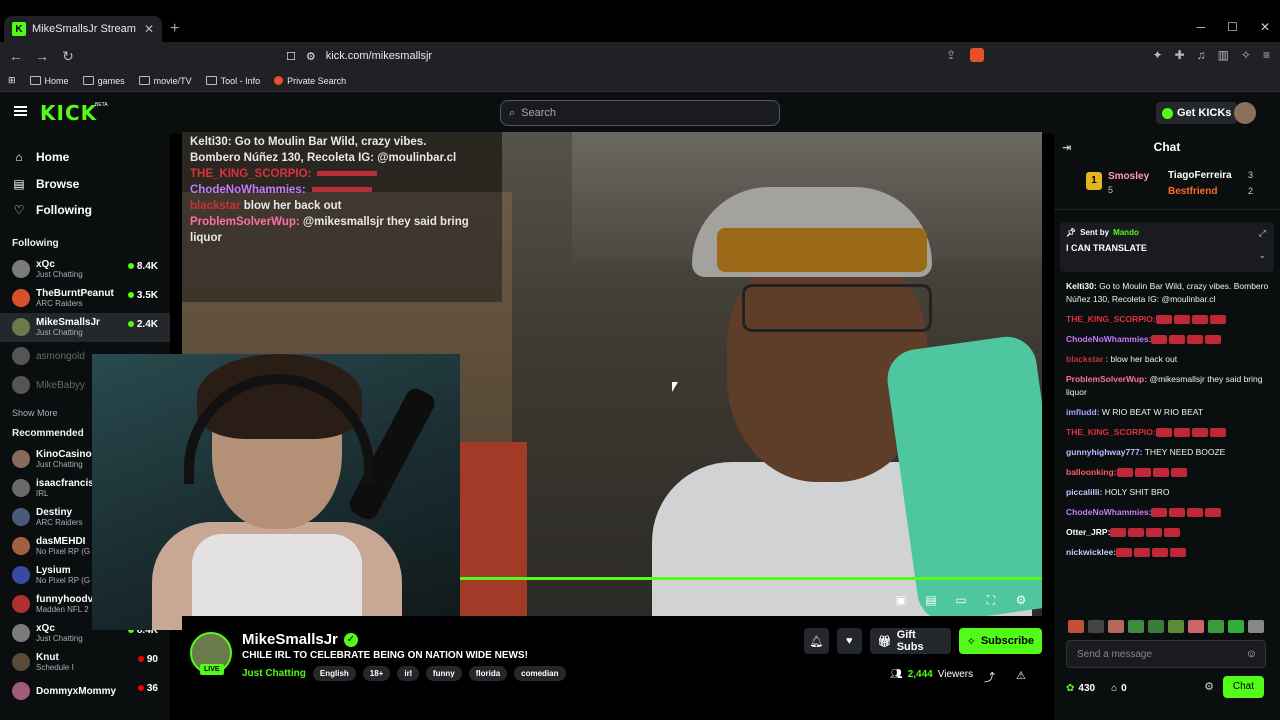 The height and width of the screenshot is (720, 1280). What do you see at coordinates (1209, 686) in the screenshot?
I see `chat-settings-icon: ⚙` at bounding box center [1209, 686].